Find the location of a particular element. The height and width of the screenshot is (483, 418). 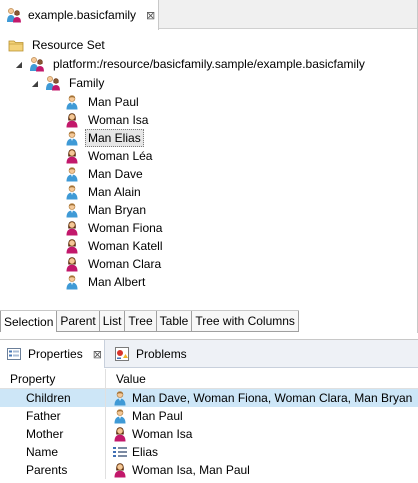

property-name: Children is located at coordinates (53, 398).